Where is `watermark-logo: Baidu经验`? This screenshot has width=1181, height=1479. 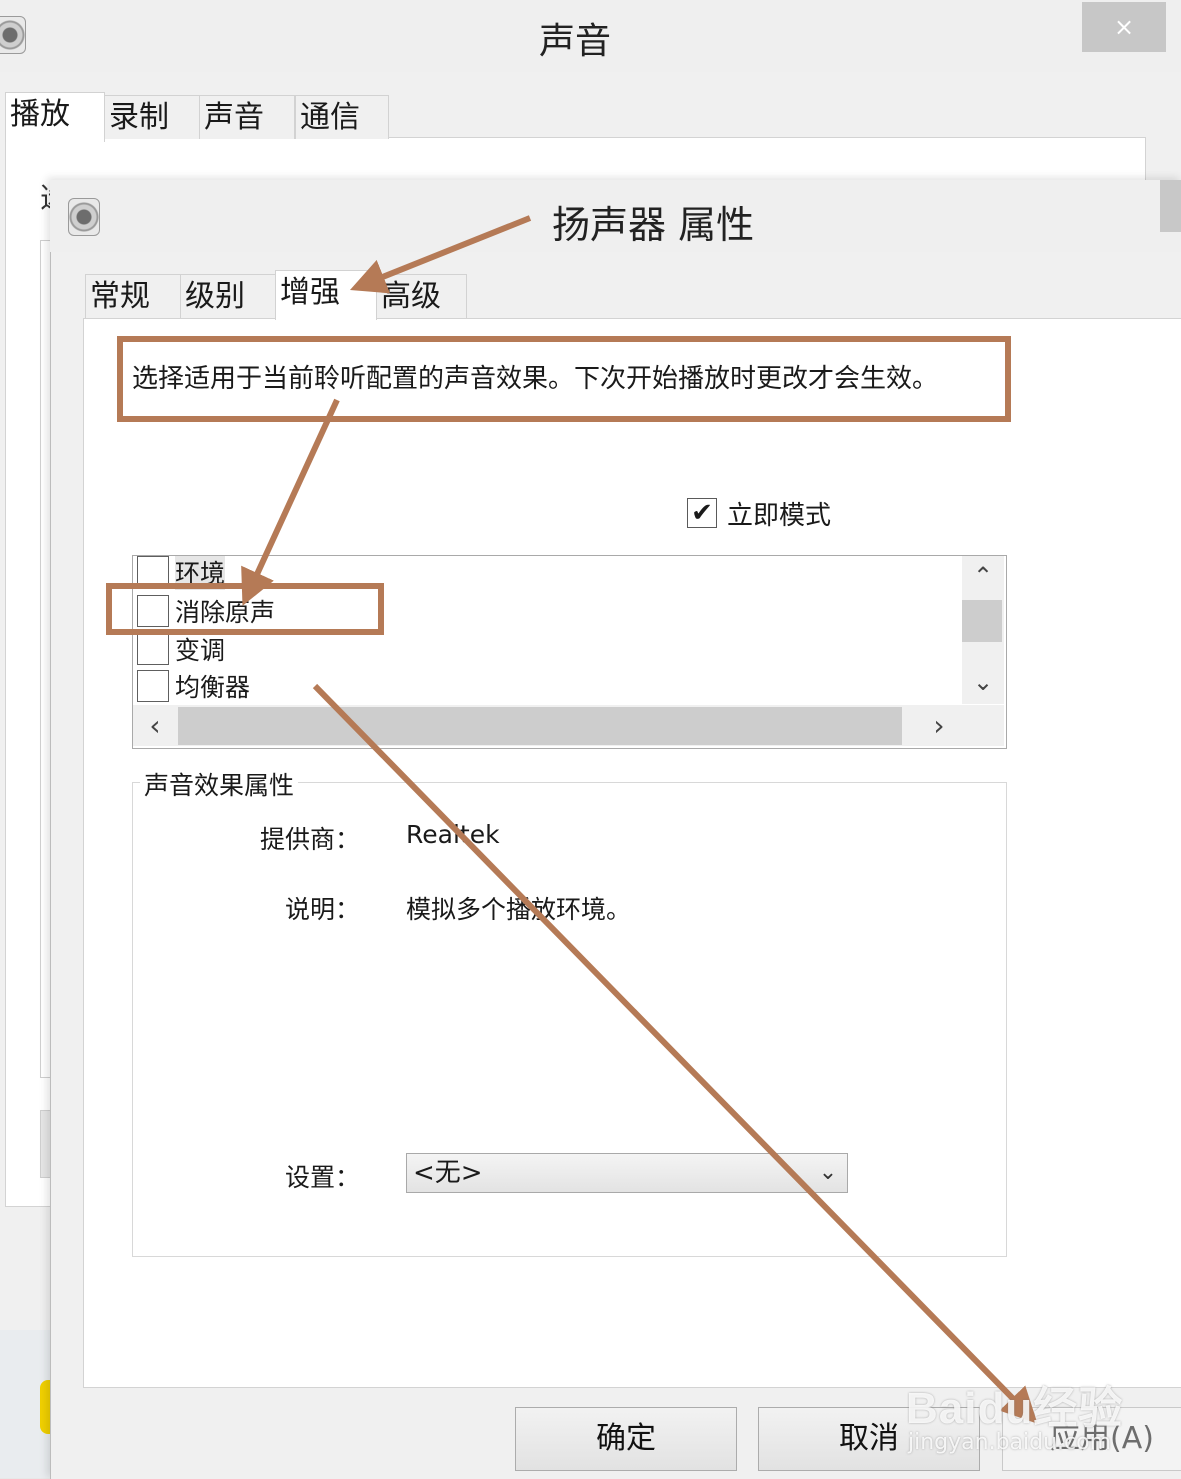 watermark-logo: Baidu经验 is located at coordinates (1015, 1408).